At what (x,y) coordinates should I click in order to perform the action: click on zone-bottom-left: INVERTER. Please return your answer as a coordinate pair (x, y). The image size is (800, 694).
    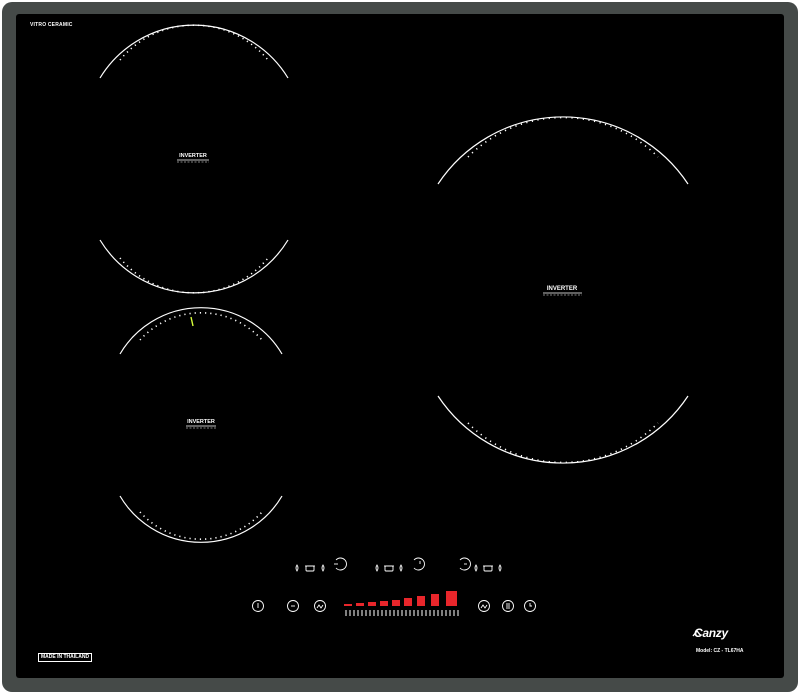
    Looking at the image, I should click on (201, 425).